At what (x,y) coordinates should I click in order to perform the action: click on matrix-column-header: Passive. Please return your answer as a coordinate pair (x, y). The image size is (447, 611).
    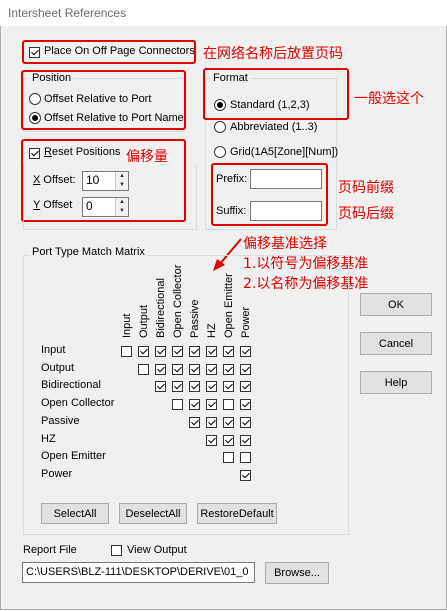
    Looking at the image, I should click on (195, 318).